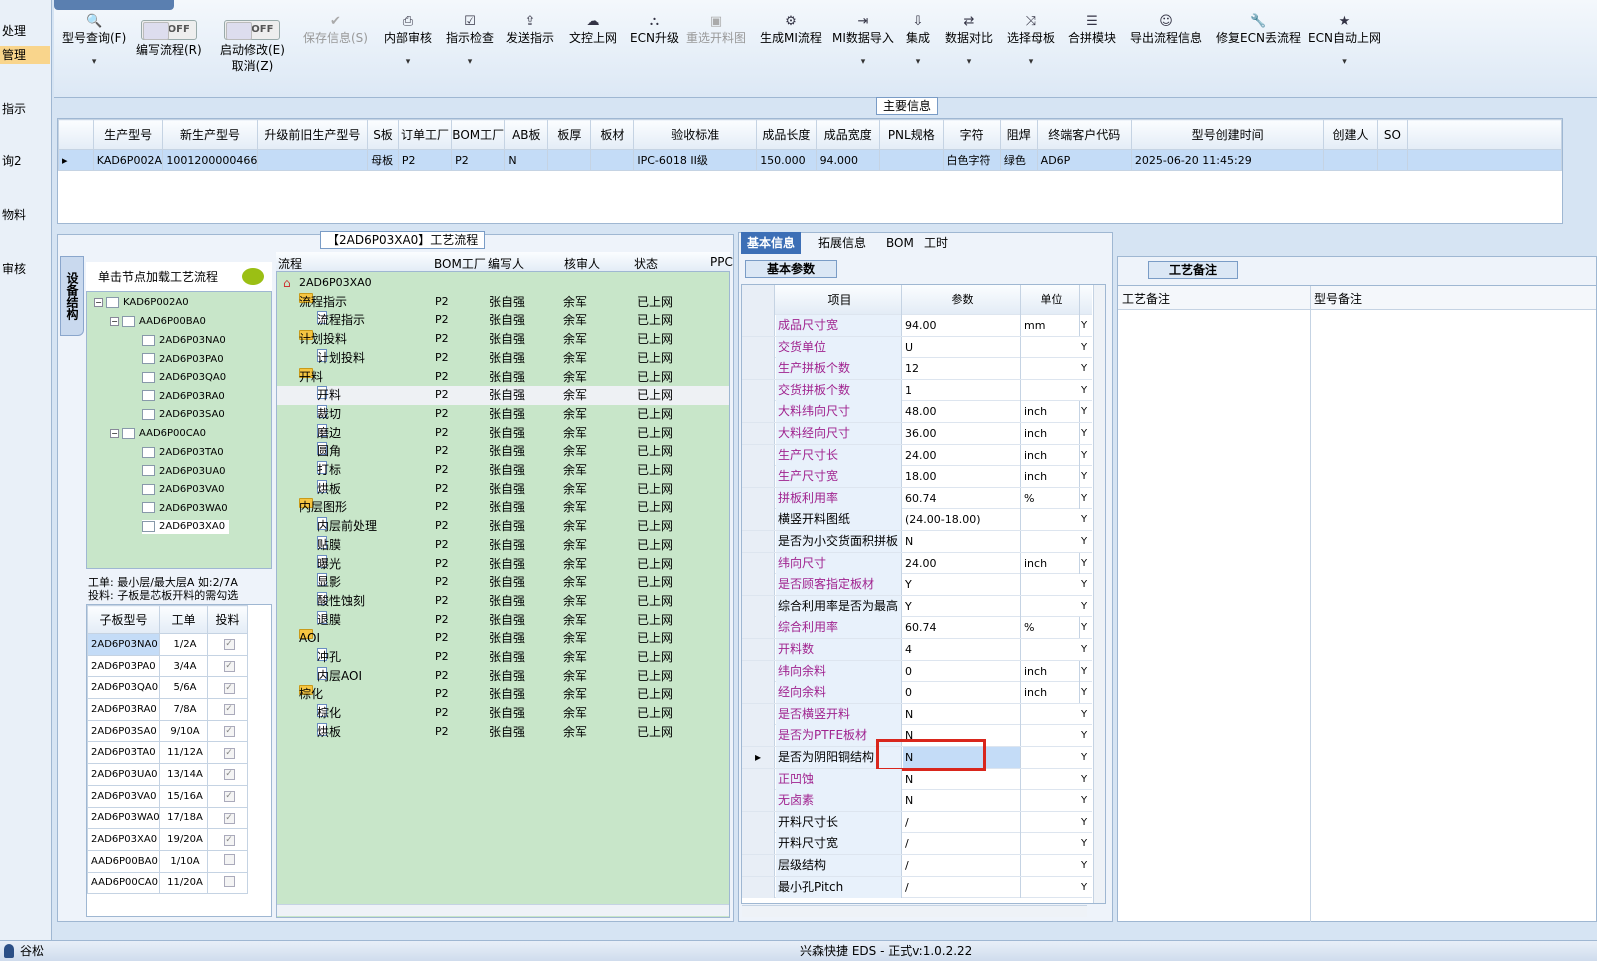 The image size is (1597, 961). Describe the element at coordinates (917, 693) in the screenshot. I see `table-row: 经向余料 0 inch Y` at that location.